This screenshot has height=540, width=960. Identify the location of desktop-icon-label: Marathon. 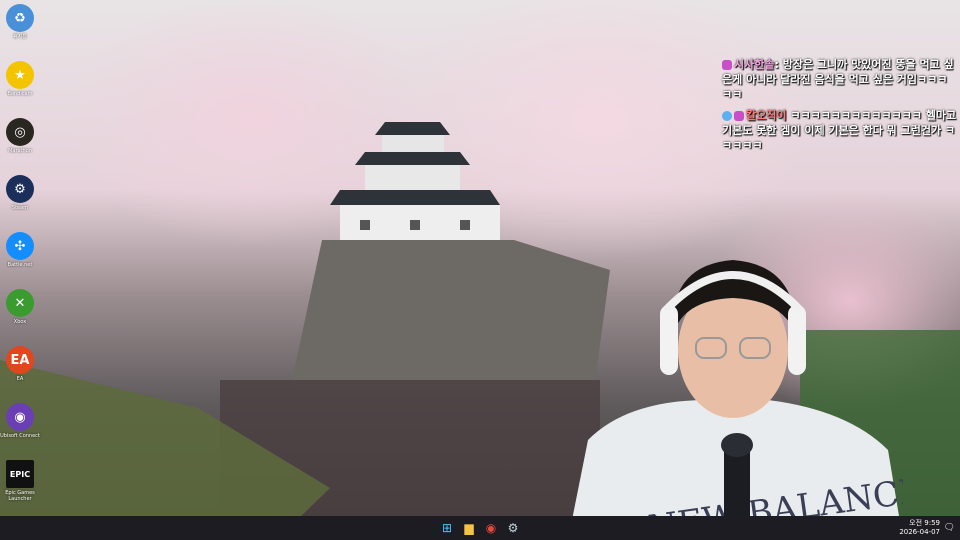
(20, 151).